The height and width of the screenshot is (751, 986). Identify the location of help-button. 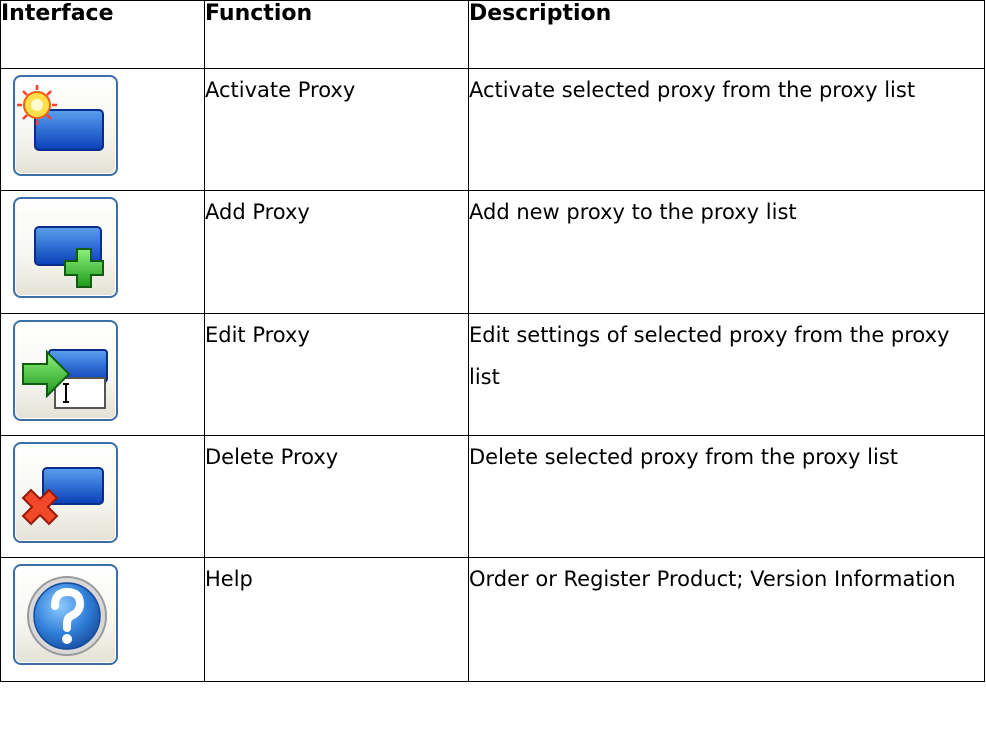
(65, 614).